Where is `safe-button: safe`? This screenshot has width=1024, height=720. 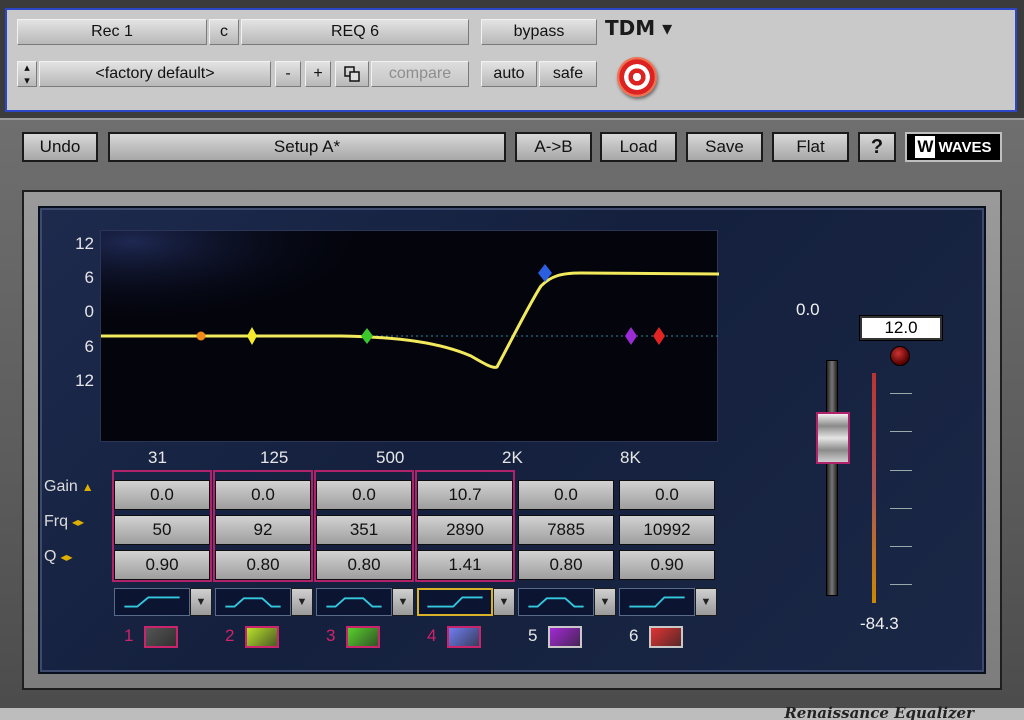
safe-button: safe is located at coordinates (568, 74).